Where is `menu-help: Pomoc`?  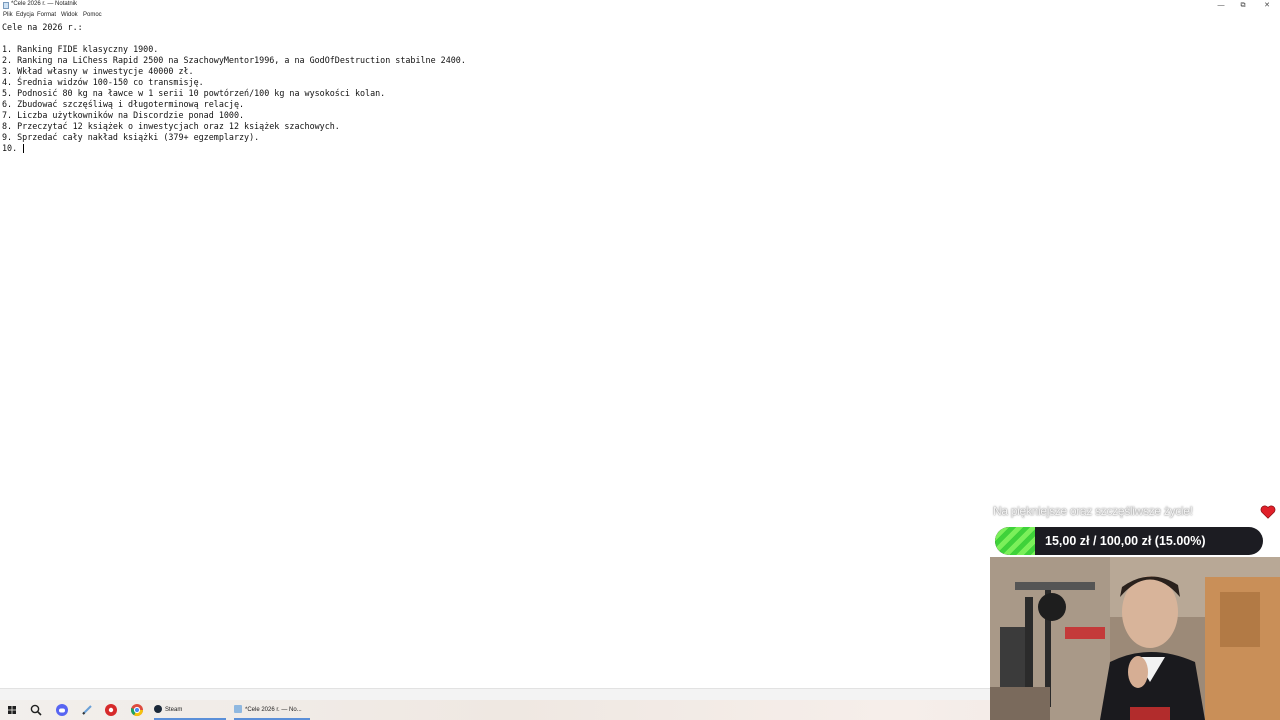 menu-help: Pomoc is located at coordinates (92, 15).